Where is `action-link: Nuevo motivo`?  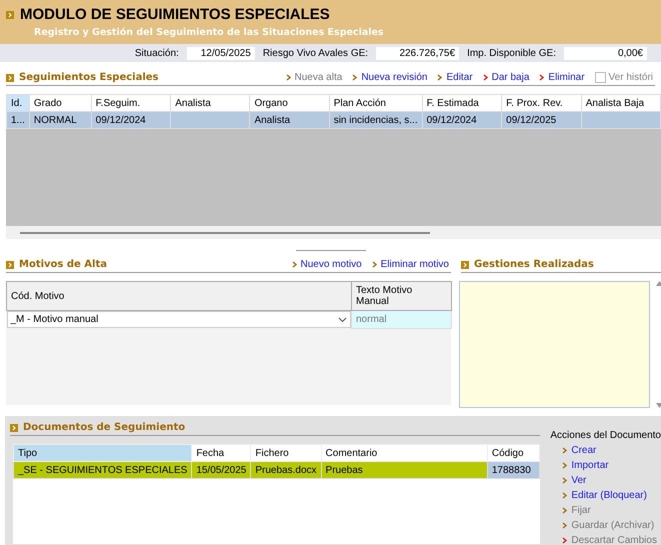 action-link: Nuevo motivo is located at coordinates (327, 264).